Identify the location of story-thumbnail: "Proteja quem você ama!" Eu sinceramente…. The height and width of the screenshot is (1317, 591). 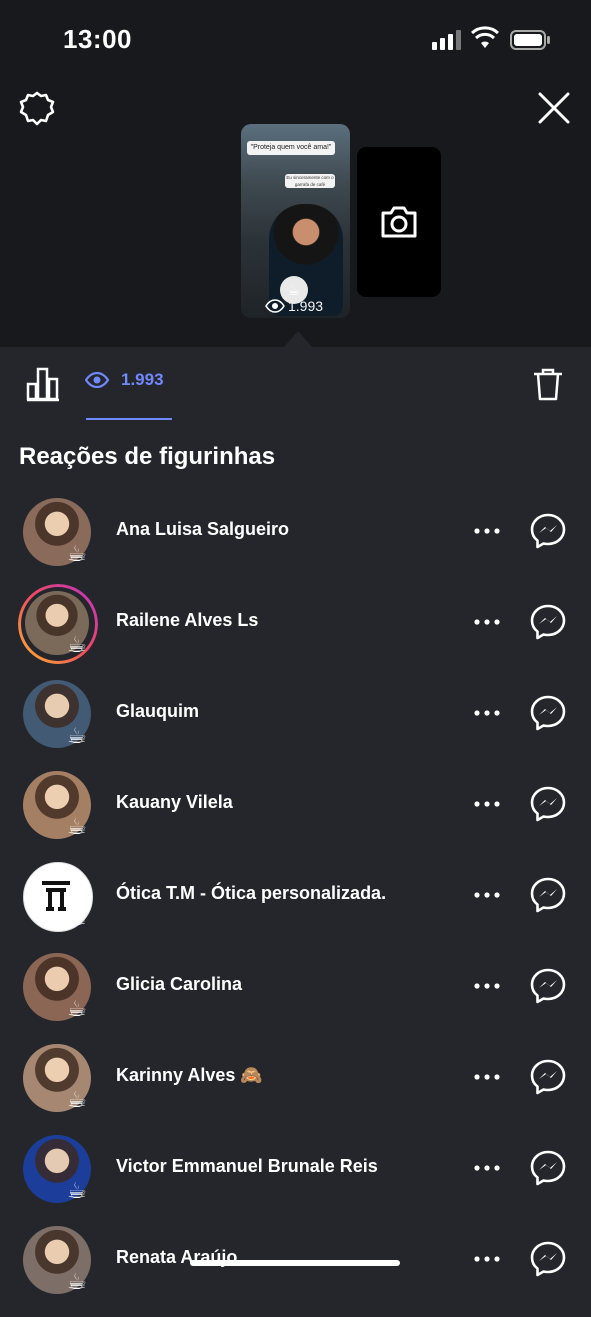
(295, 221).